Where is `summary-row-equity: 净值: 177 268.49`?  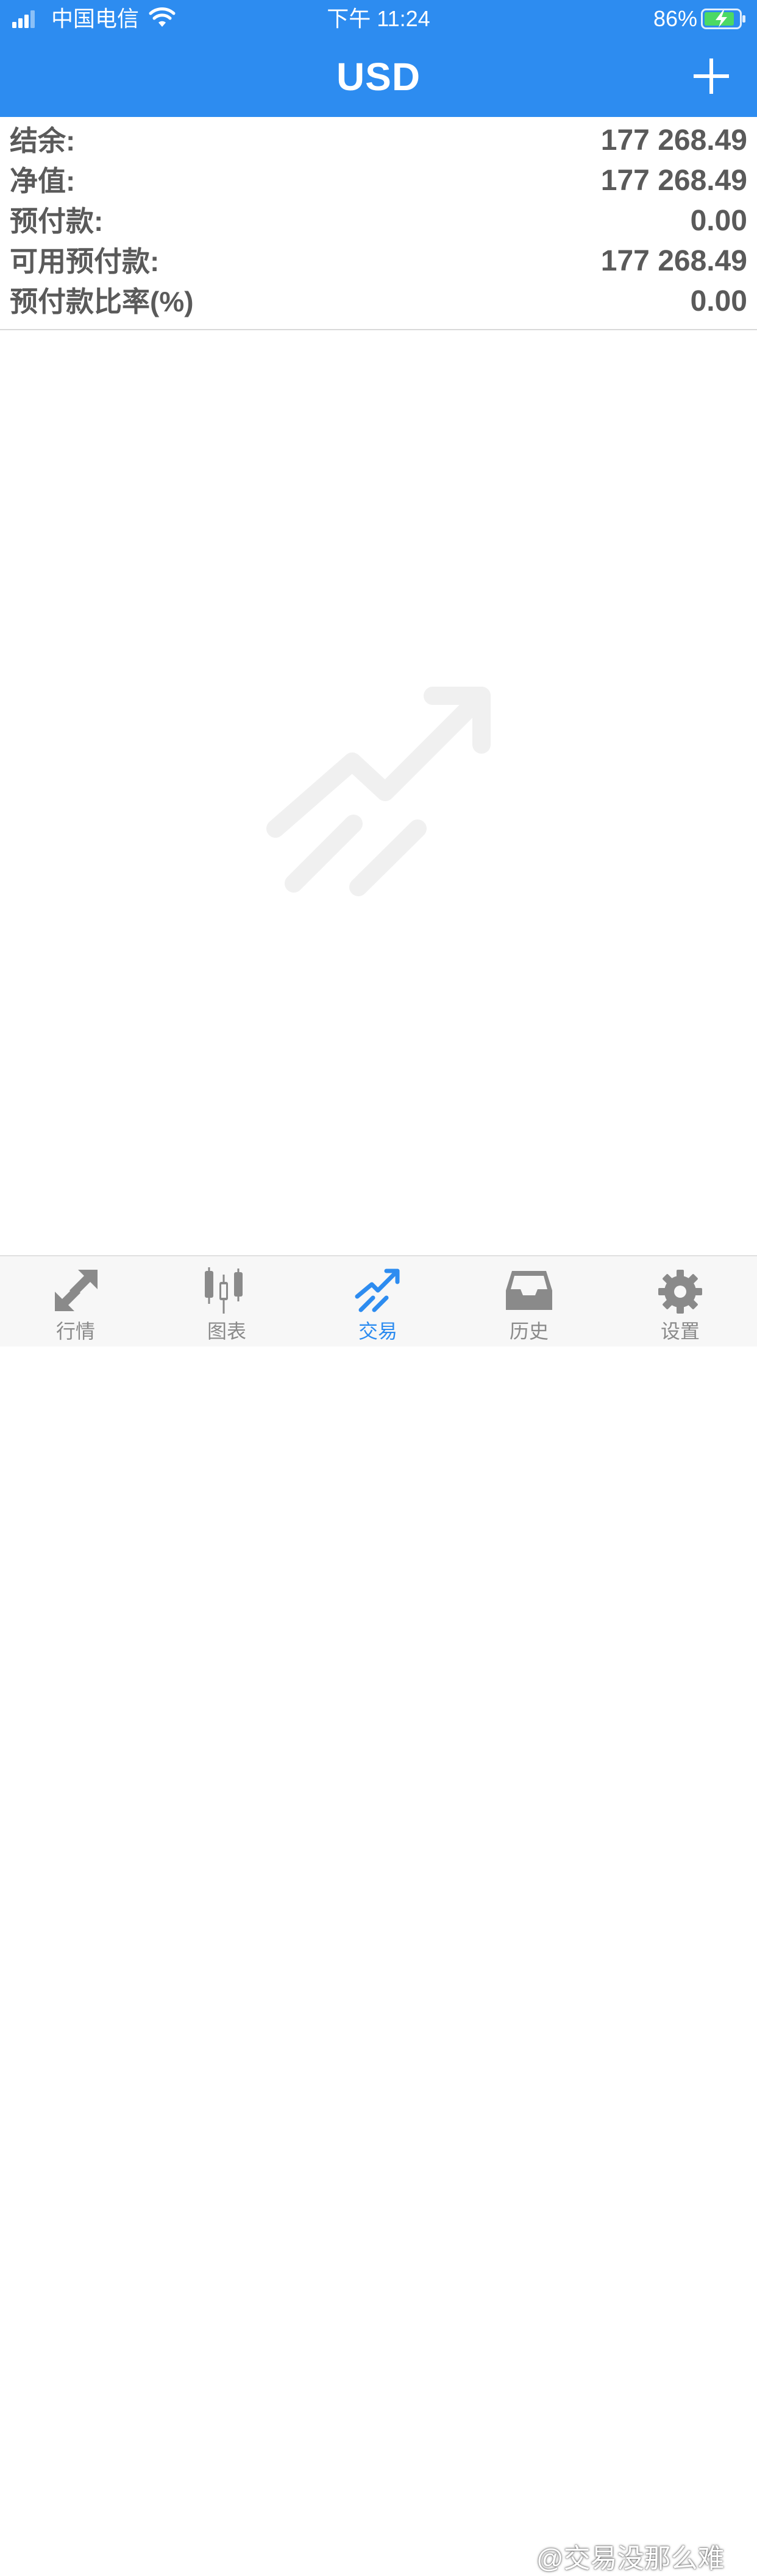
summary-row-equity: 净值: 177 268.49 is located at coordinates (378, 181).